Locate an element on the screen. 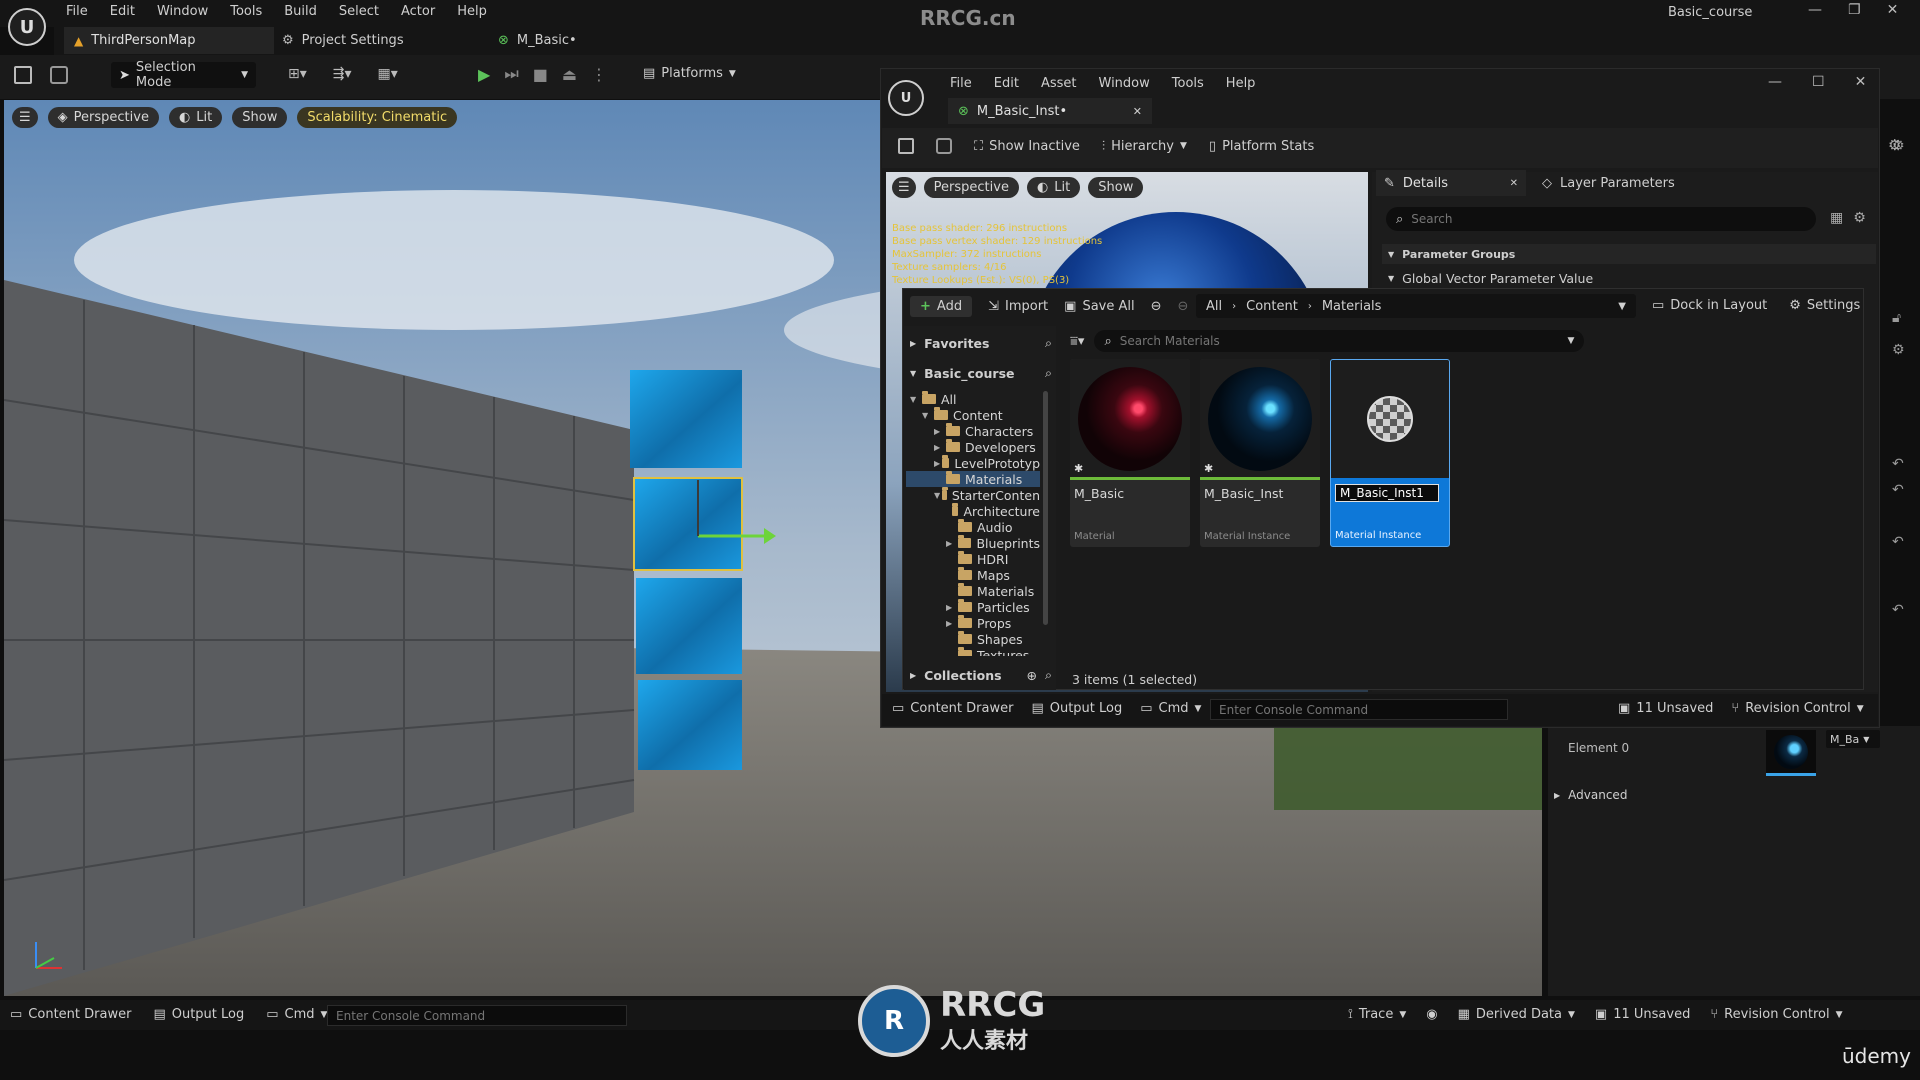  tab-m-basic: ⊗ M_Basic• is located at coordinates (537, 40).